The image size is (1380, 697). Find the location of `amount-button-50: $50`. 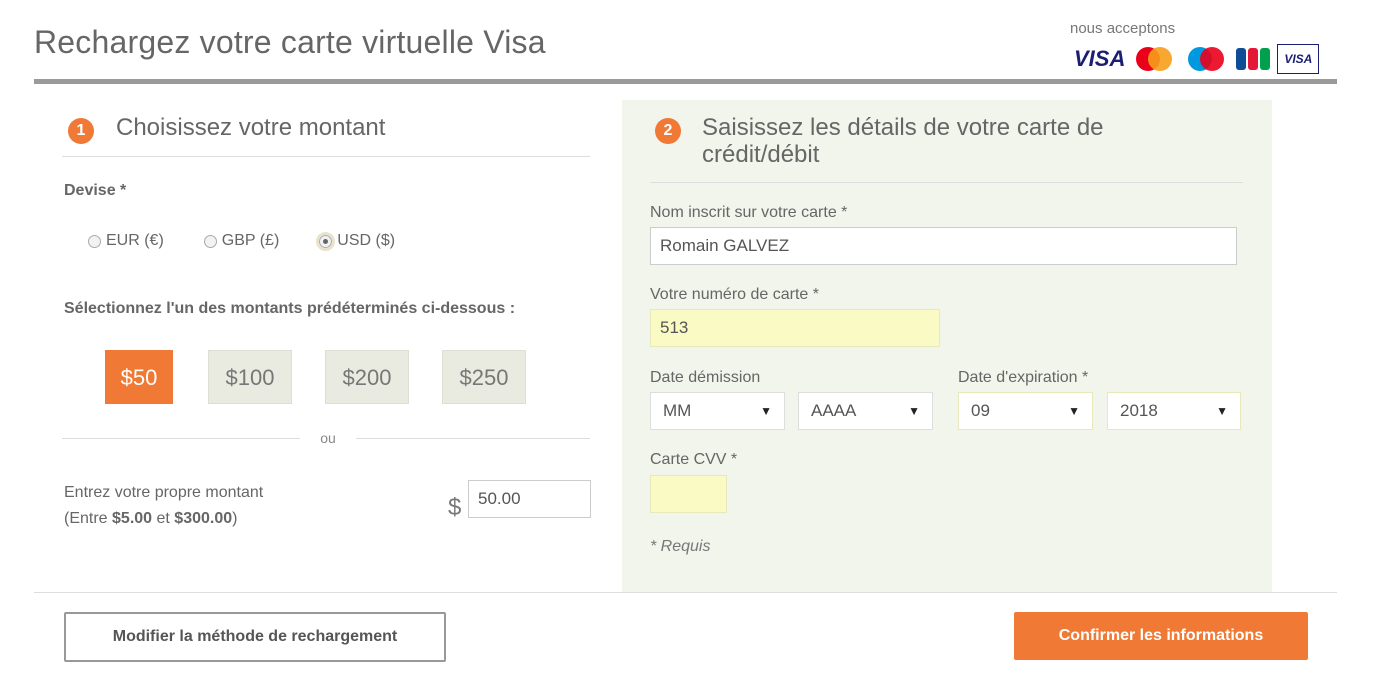

amount-button-50: $50 is located at coordinates (139, 377).